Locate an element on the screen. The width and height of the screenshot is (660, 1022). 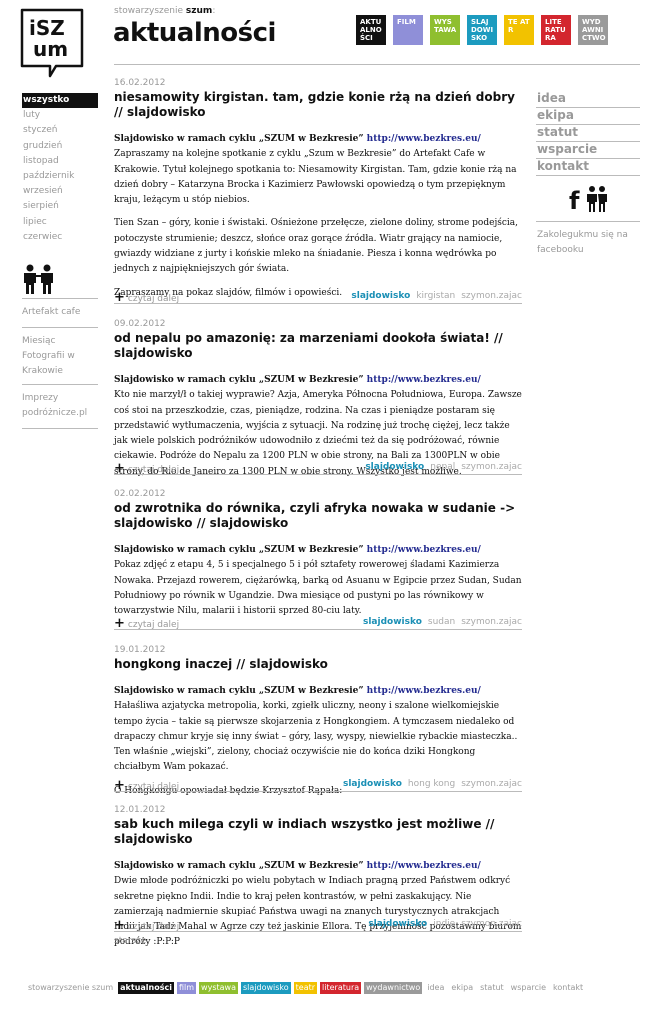
tag-link: sudan is located at coordinates (441, 622).